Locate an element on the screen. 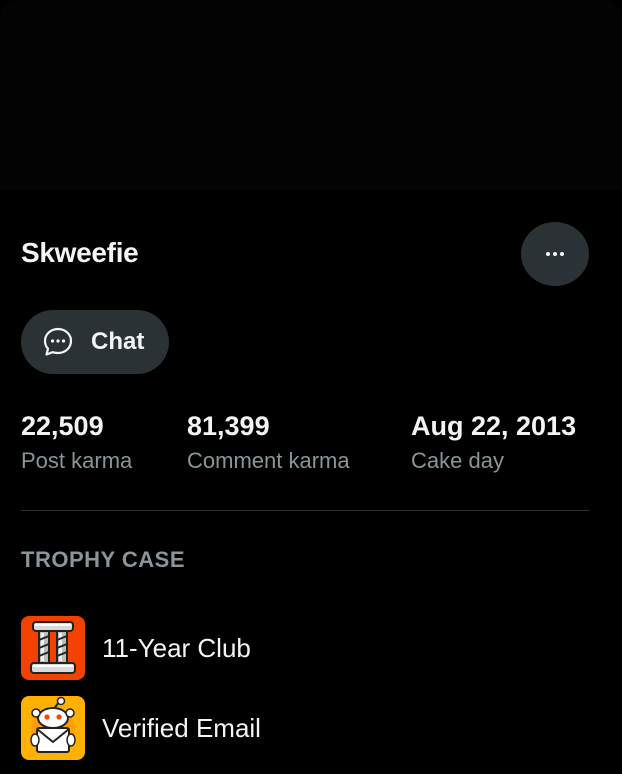  comment-karma-value: 81,399 is located at coordinates (228, 426).